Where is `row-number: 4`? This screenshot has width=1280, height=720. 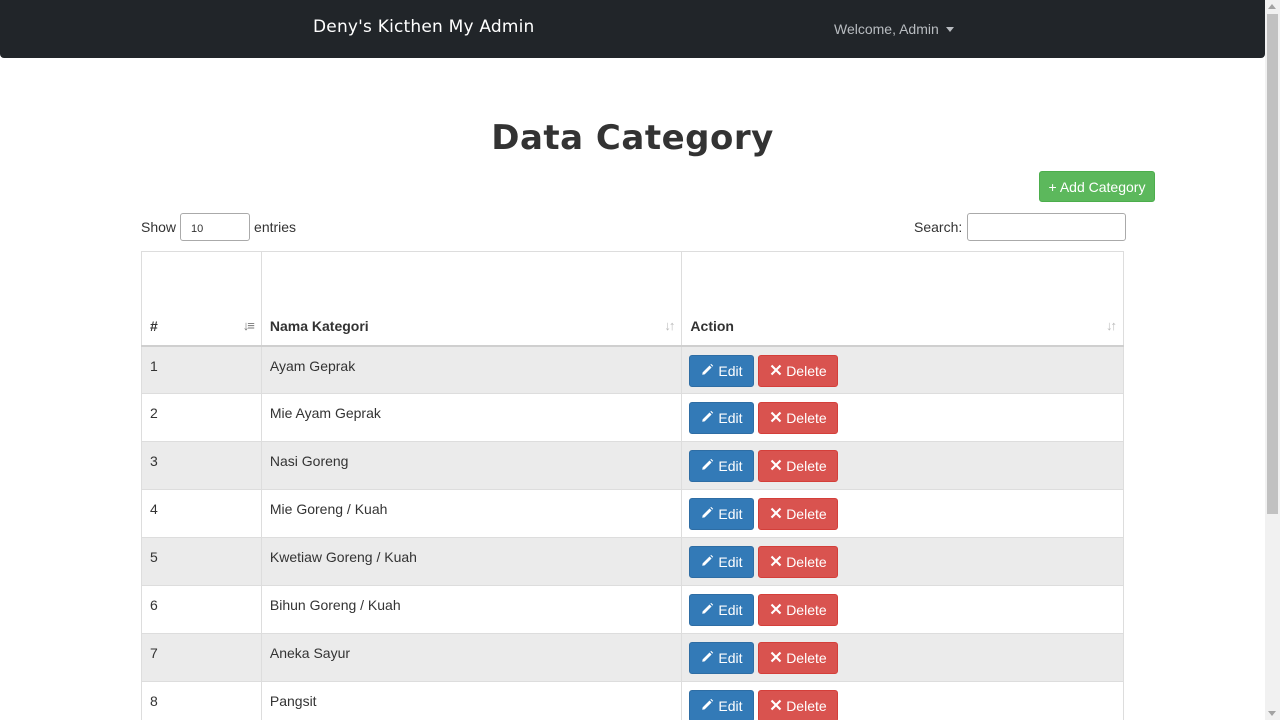
row-number: 4 is located at coordinates (201, 513).